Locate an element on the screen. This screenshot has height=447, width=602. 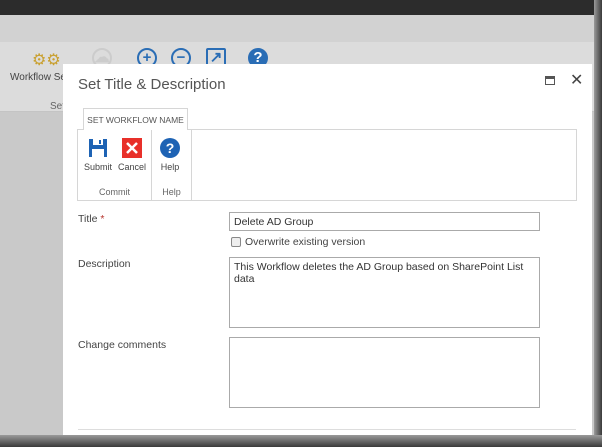
window-edge-bottom is located at coordinates (301, 441).